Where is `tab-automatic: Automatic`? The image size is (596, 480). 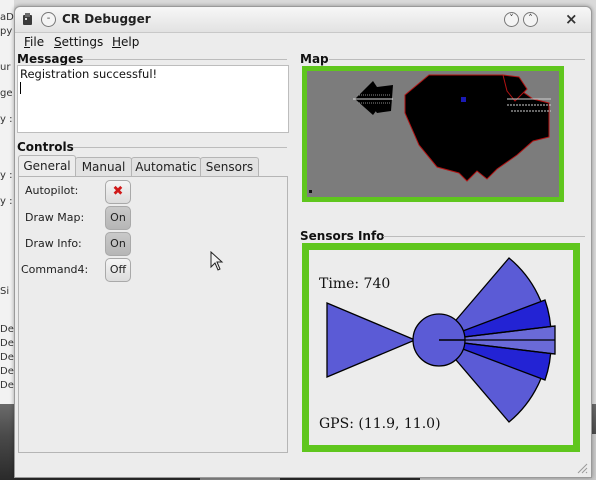 tab-automatic: Automatic is located at coordinates (166, 166).